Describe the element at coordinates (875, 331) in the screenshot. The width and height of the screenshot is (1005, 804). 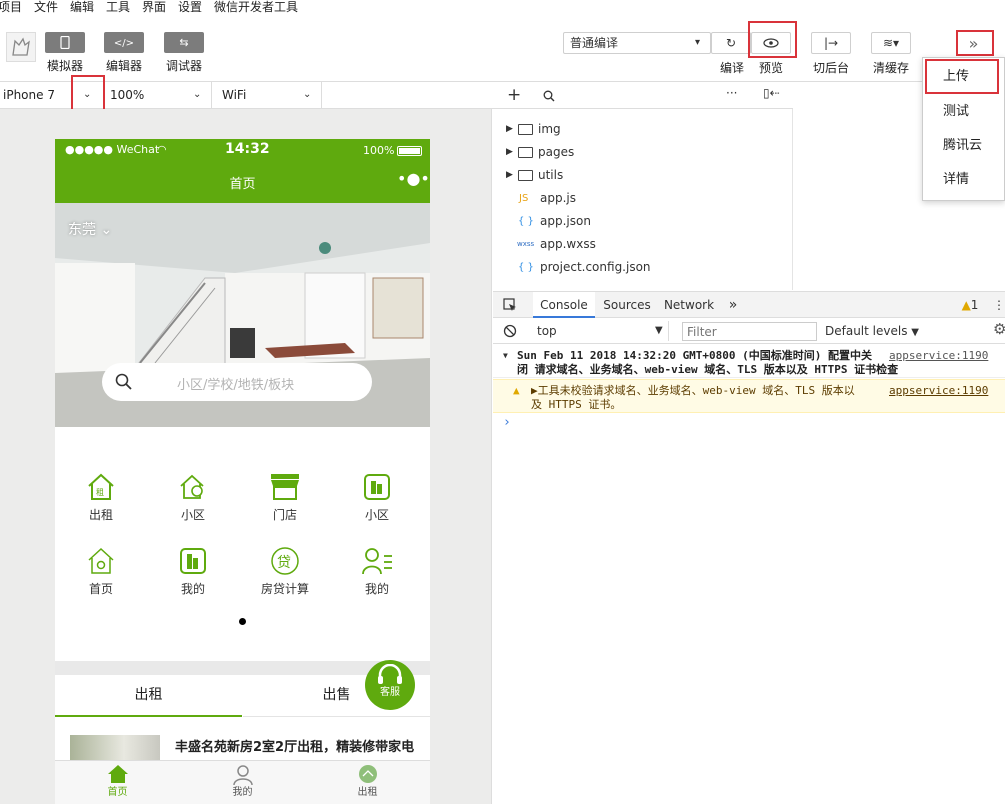
I see `log-levels-select: Default levels ▼` at that location.